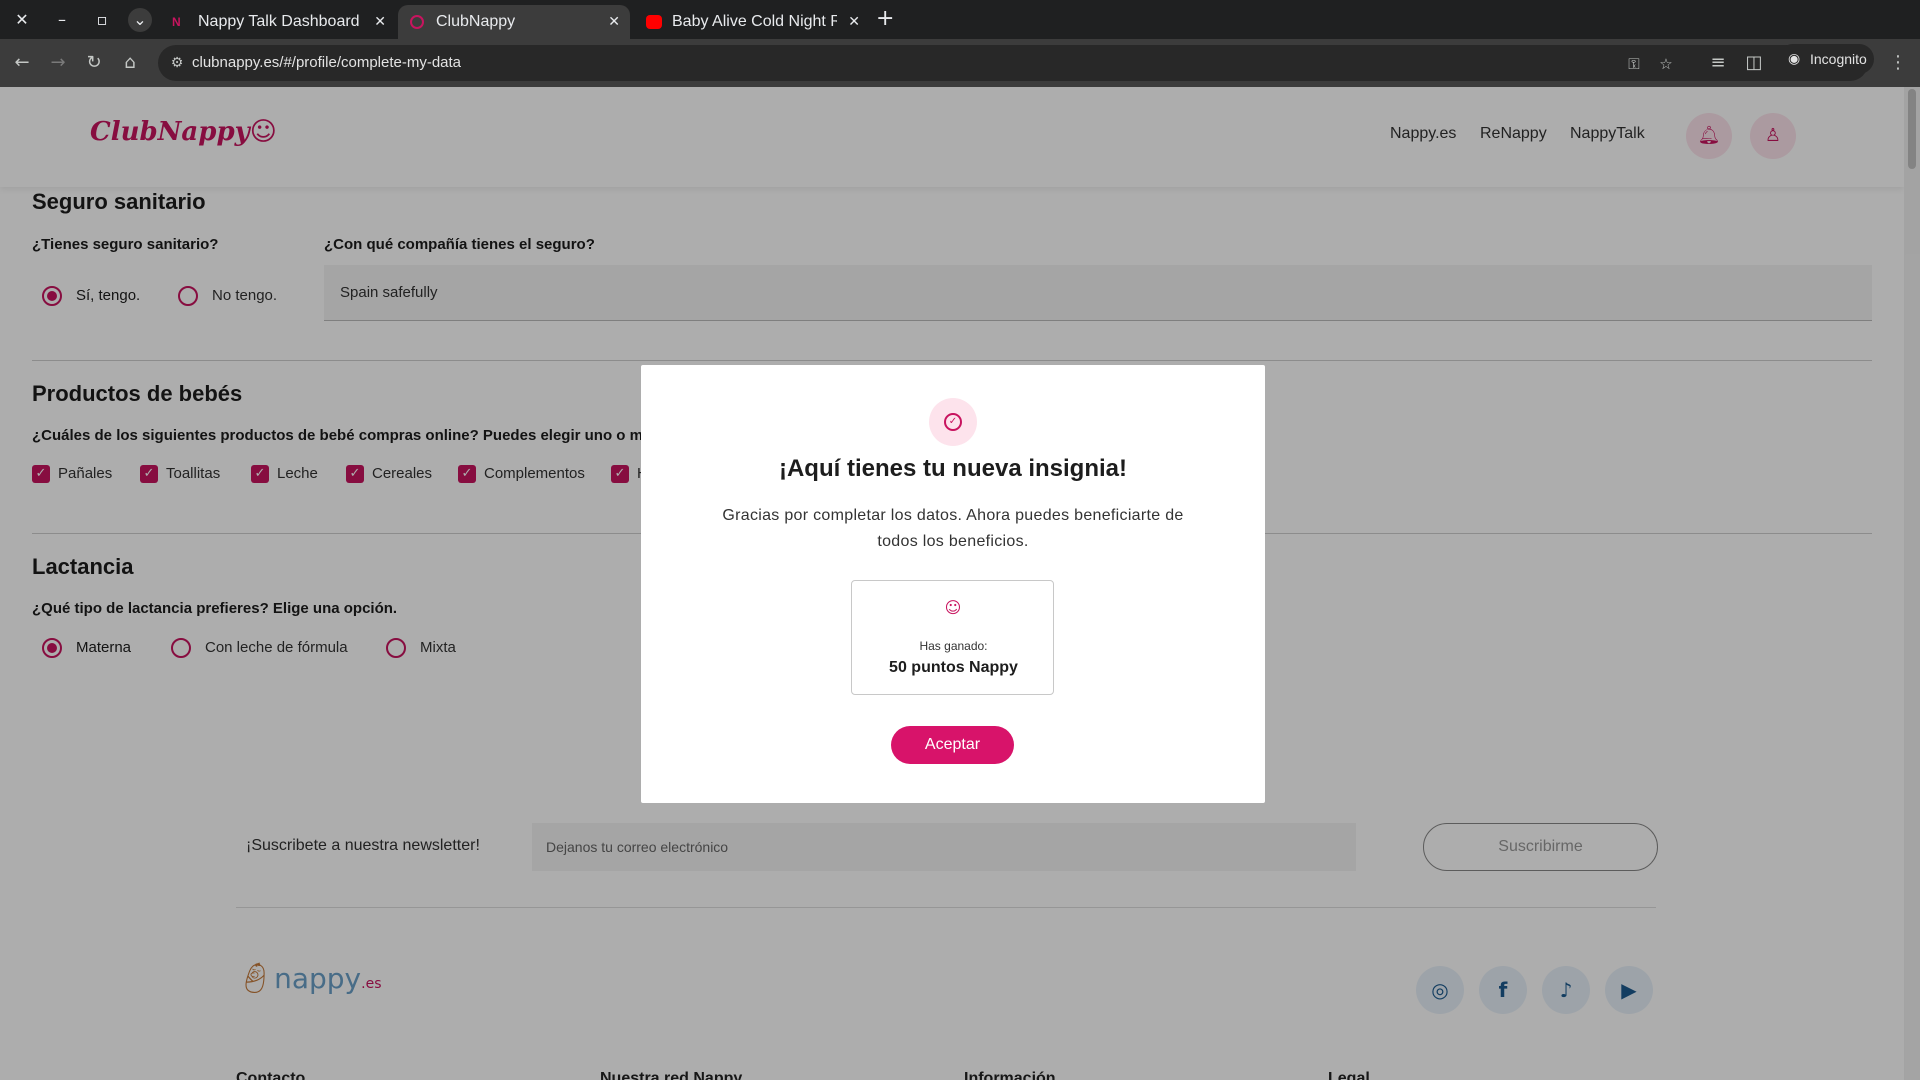  What do you see at coordinates (58, 63) in the screenshot?
I see `forward-icon: →` at bounding box center [58, 63].